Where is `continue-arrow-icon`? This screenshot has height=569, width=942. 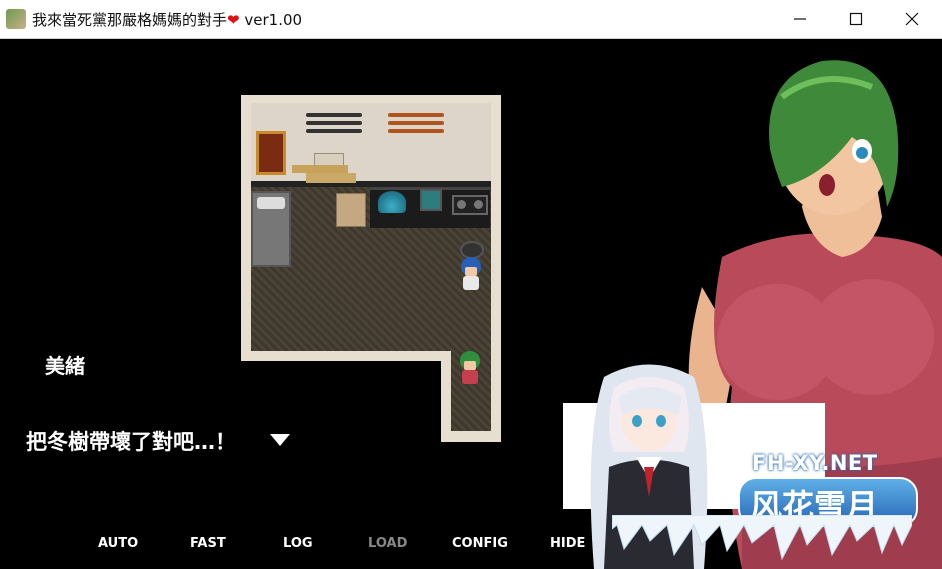
continue-arrow-icon is located at coordinates (280, 440).